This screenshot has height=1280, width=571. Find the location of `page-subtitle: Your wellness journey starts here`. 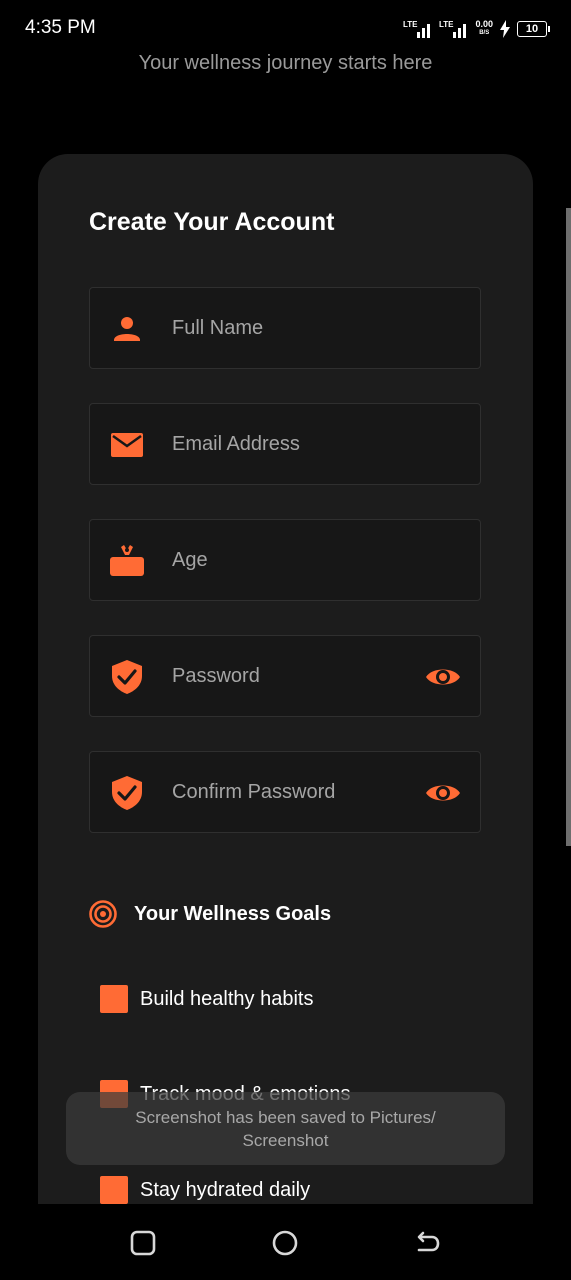

page-subtitle: Your wellness journey starts here is located at coordinates (285, 63).